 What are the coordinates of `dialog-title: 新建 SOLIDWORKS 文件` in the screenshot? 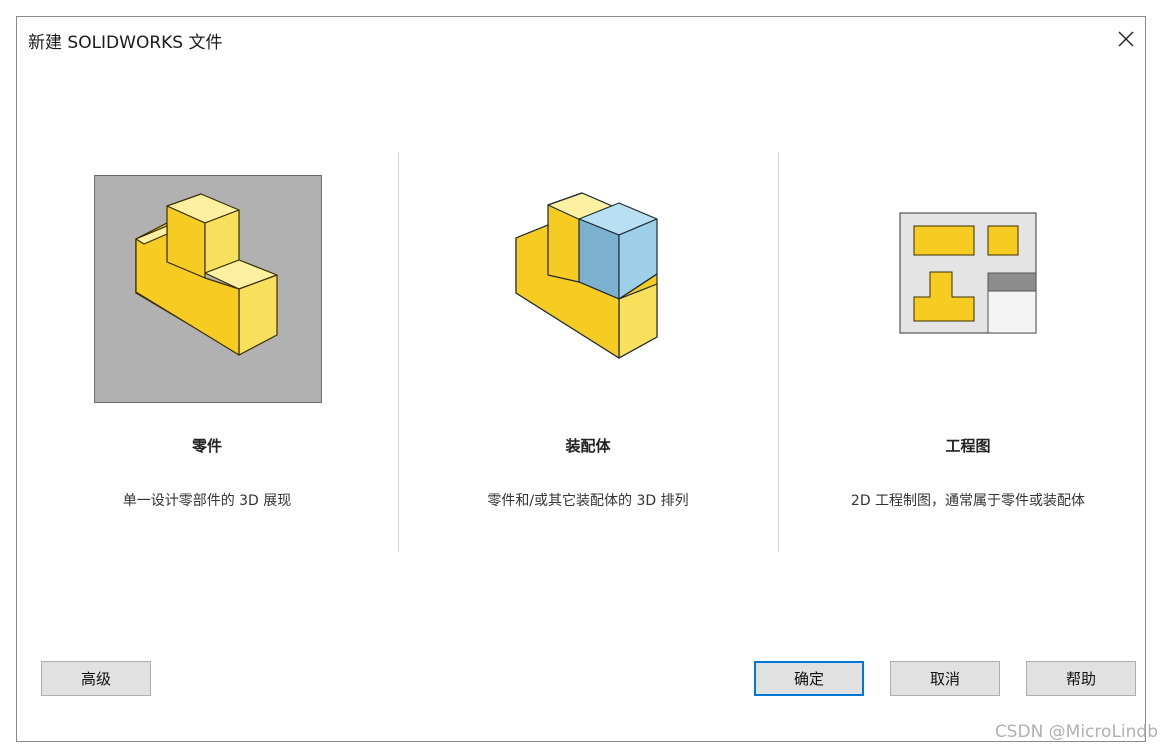 It's located at (125, 43).